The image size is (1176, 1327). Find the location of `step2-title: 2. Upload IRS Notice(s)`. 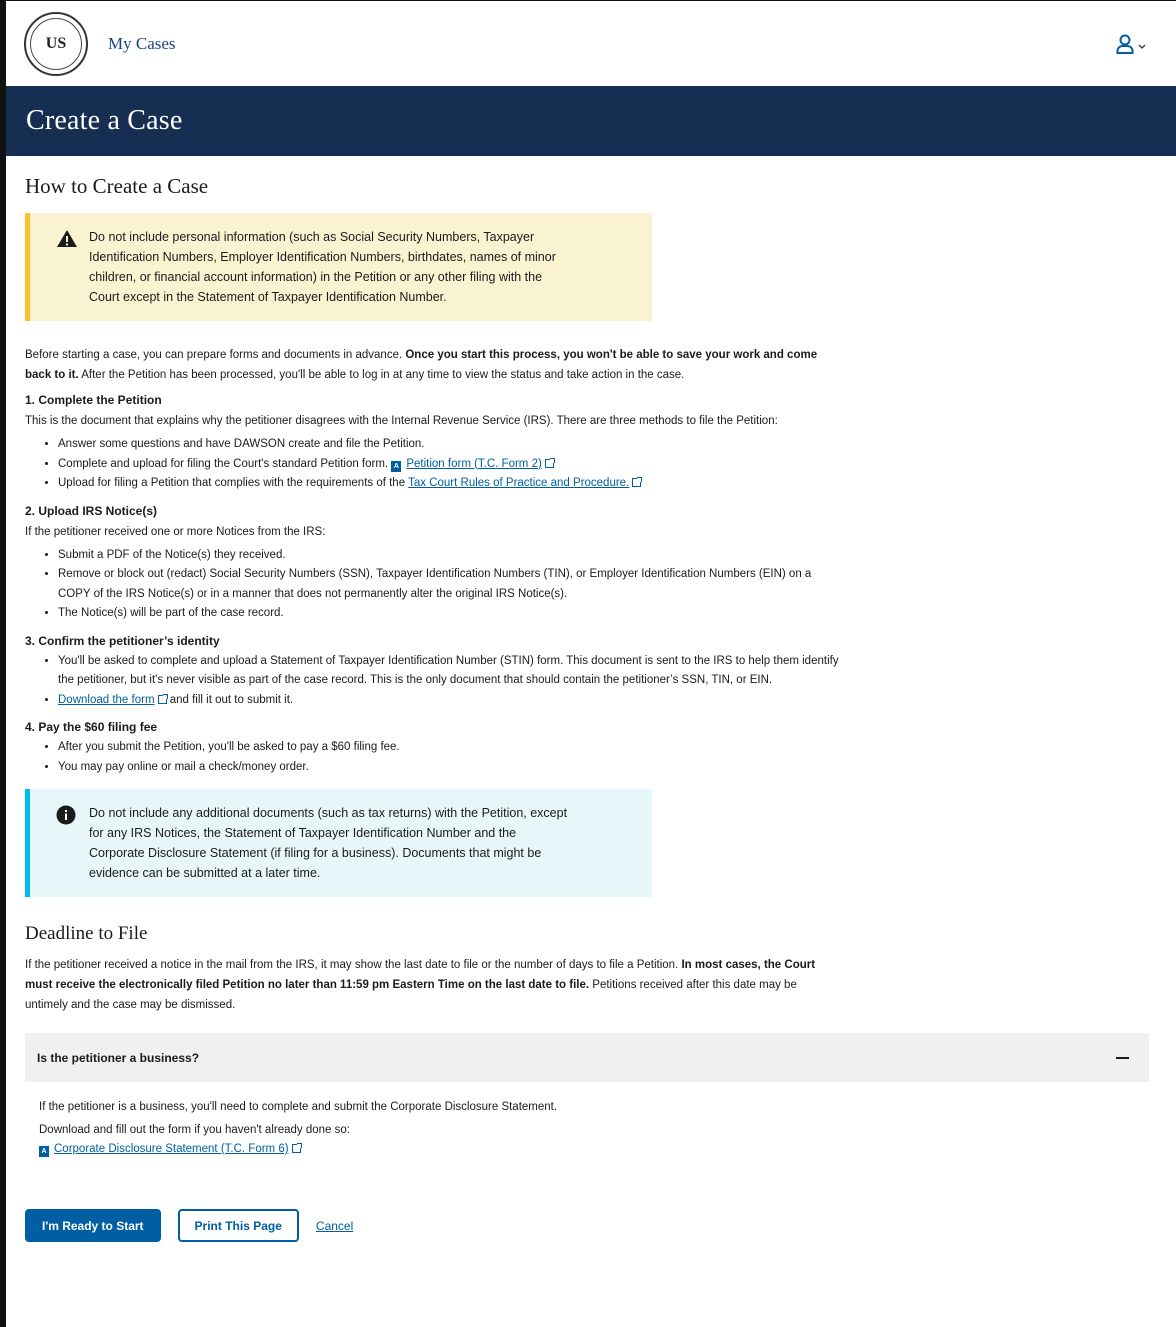

step2-title: 2. Upload IRS Notice(s) is located at coordinates (91, 510).